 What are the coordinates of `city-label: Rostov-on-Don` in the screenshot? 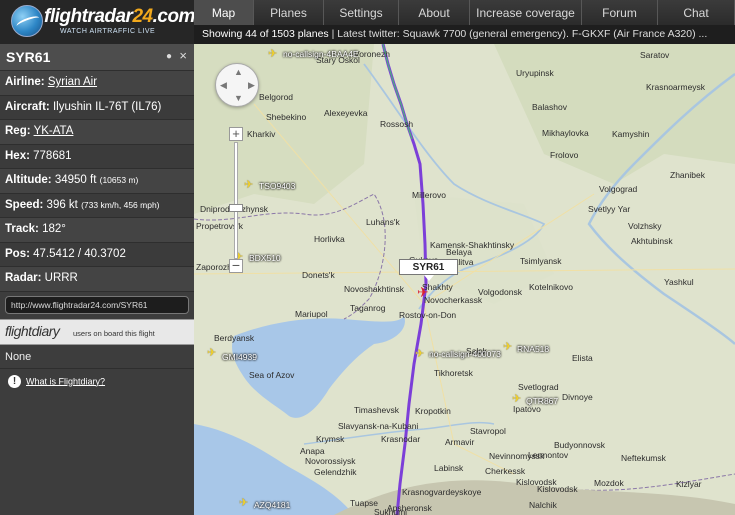 It's located at (428, 315).